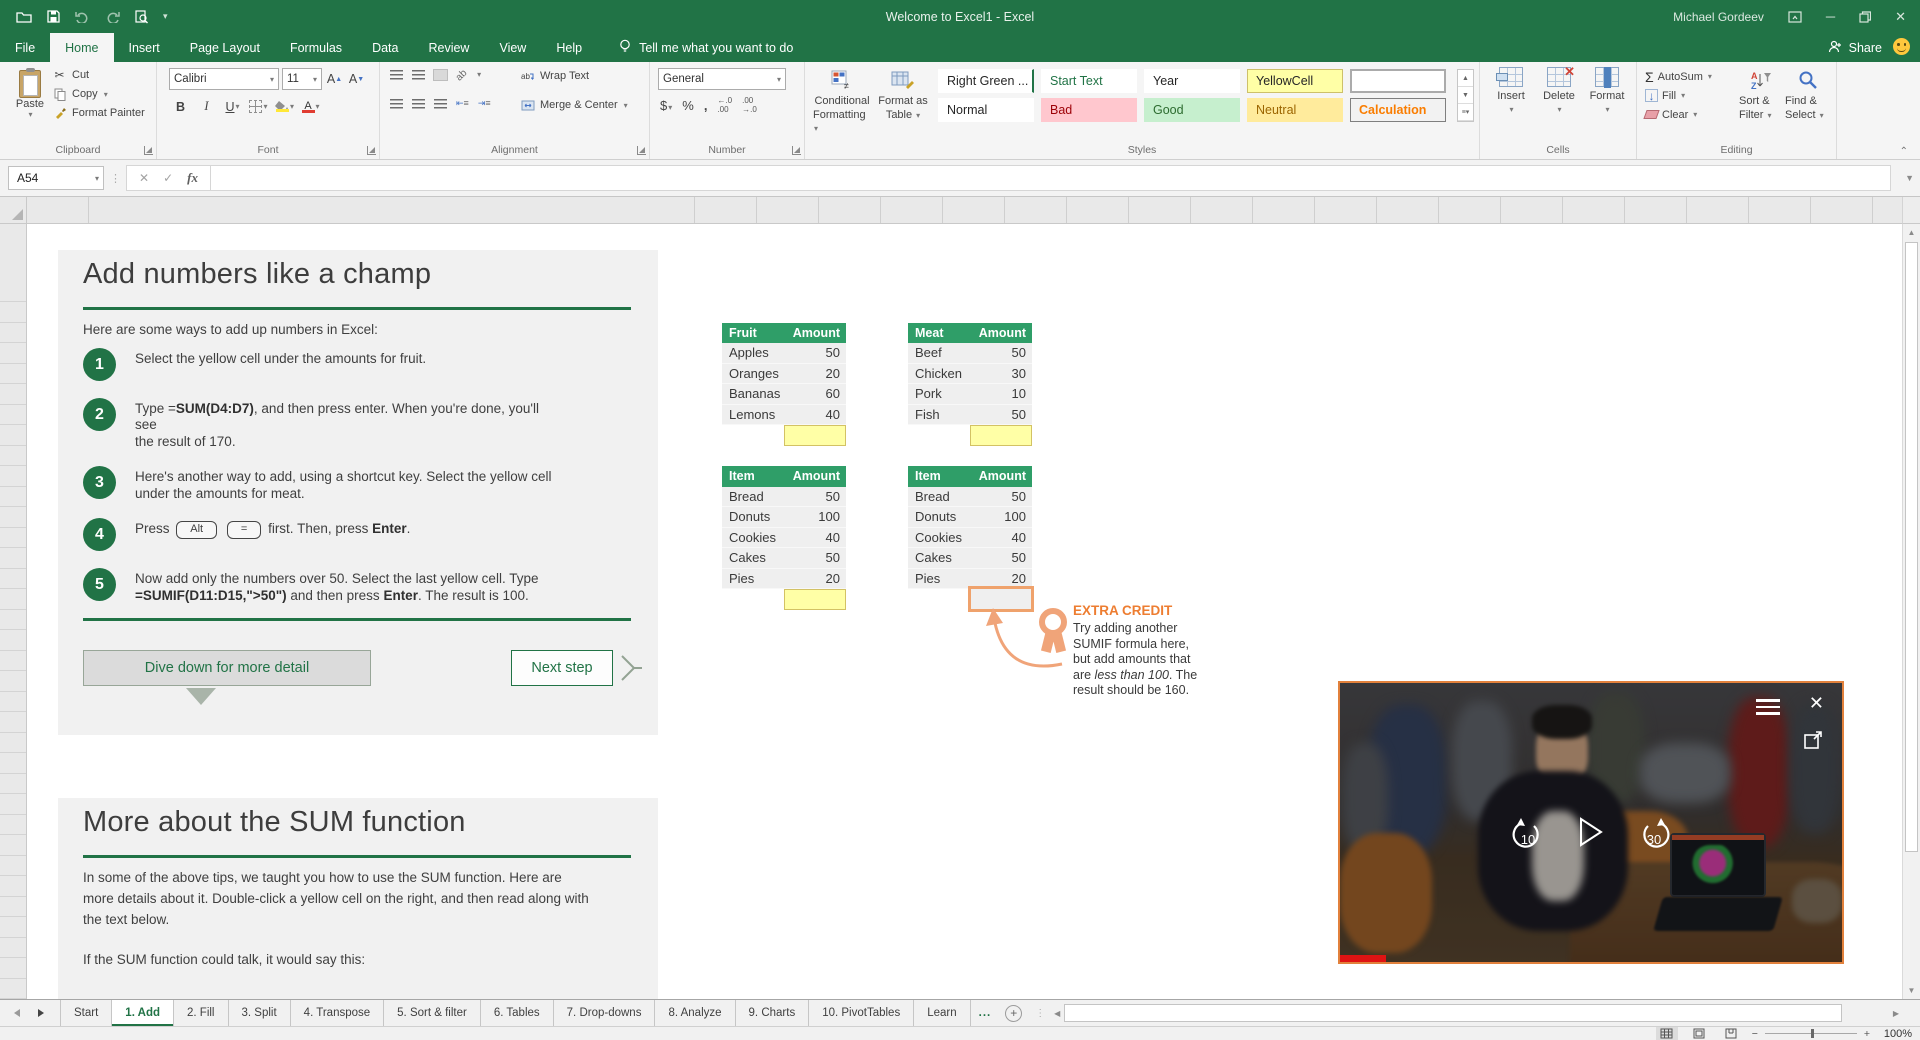  What do you see at coordinates (1295, 110) in the screenshot?
I see `style-neutral: Neutral` at bounding box center [1295, 110].